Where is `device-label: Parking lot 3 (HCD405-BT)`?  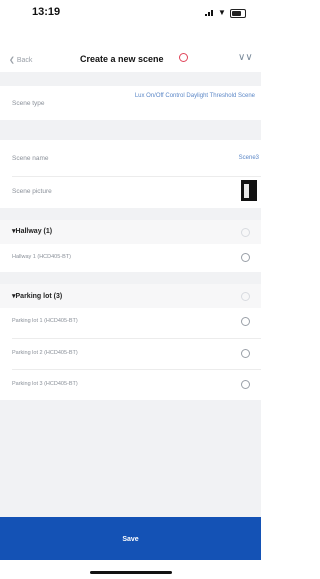
device-label: Parking lot 3 (HCD405-BT) is located at coordinates (45, 384).